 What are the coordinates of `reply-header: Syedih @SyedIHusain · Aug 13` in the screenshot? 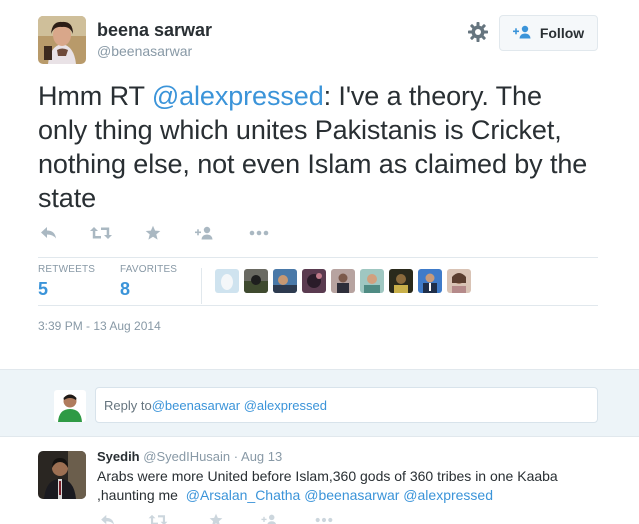 It's located at (189, 456).